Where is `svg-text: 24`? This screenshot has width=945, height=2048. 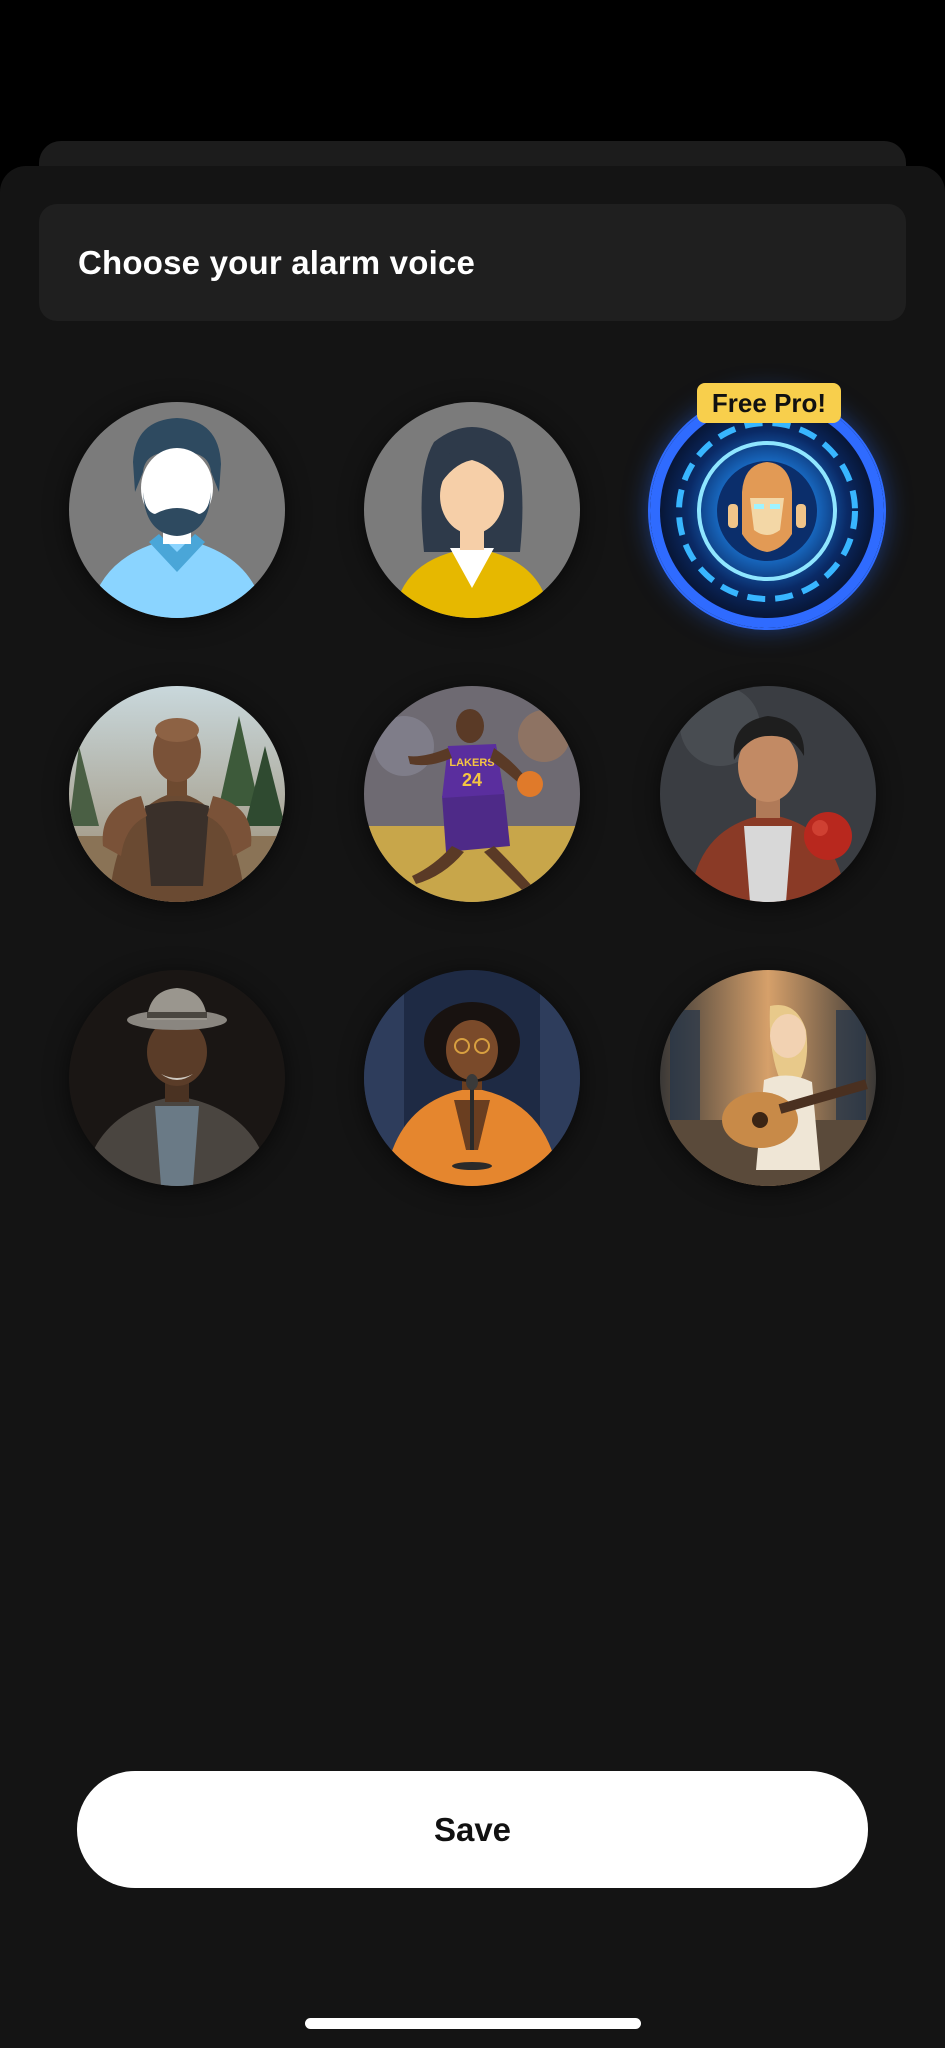 svg-text: 24 is located at coordinates (472, 780).